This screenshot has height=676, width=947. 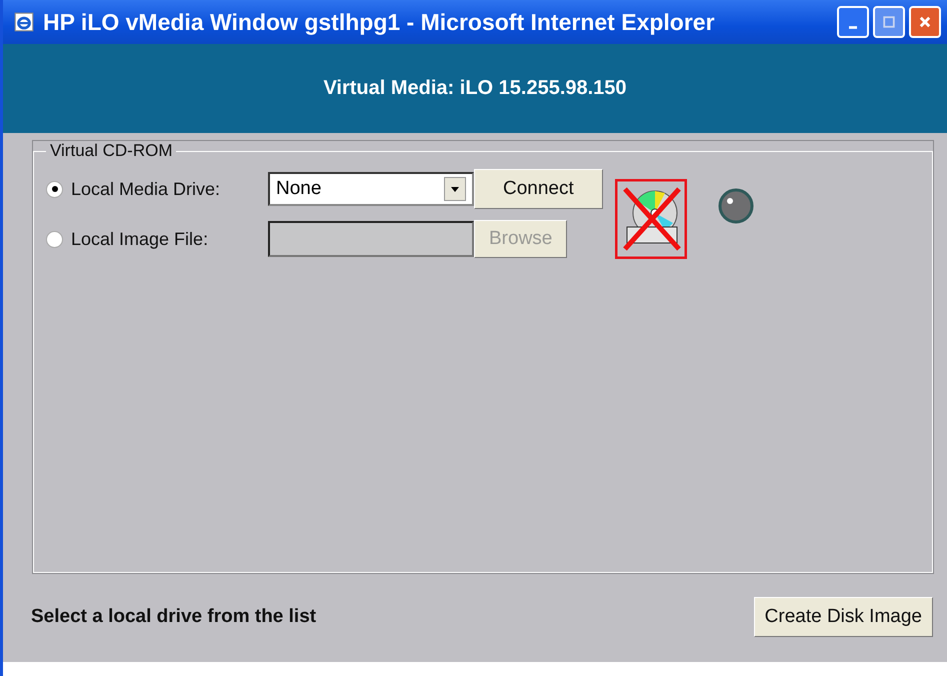 What do you see at coordinates (853, 22) in the screenshot?
I see `minimize-button` at bounding box center [853, 22].